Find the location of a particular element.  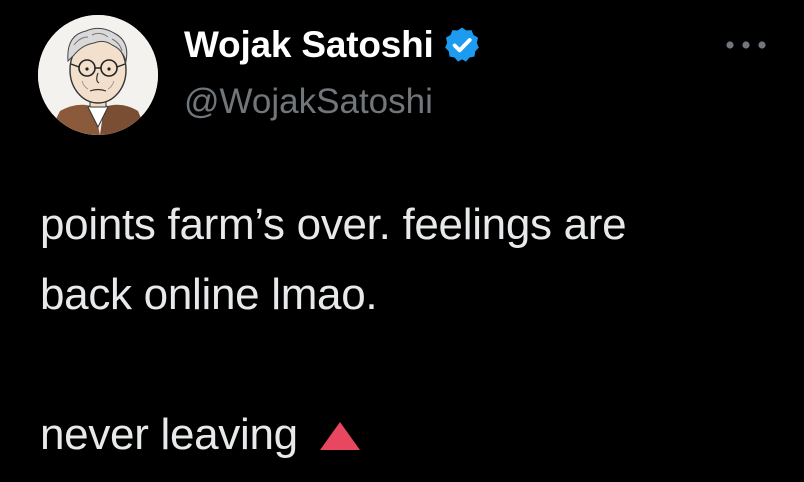

tweet-text-spacer is located at coordinates (410, 365).